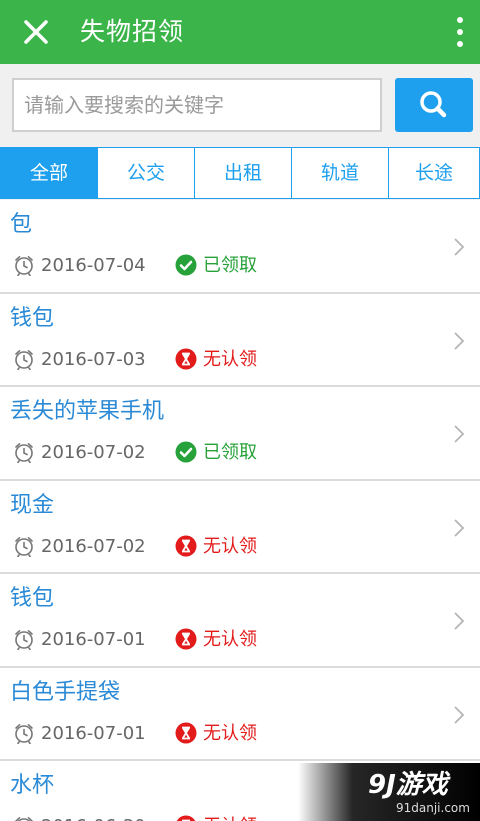  Describe the element at coordinates (240, 714) in the screenshot. I see `list-item: 白色手提袋 2016-07-01 无认领` at that location.